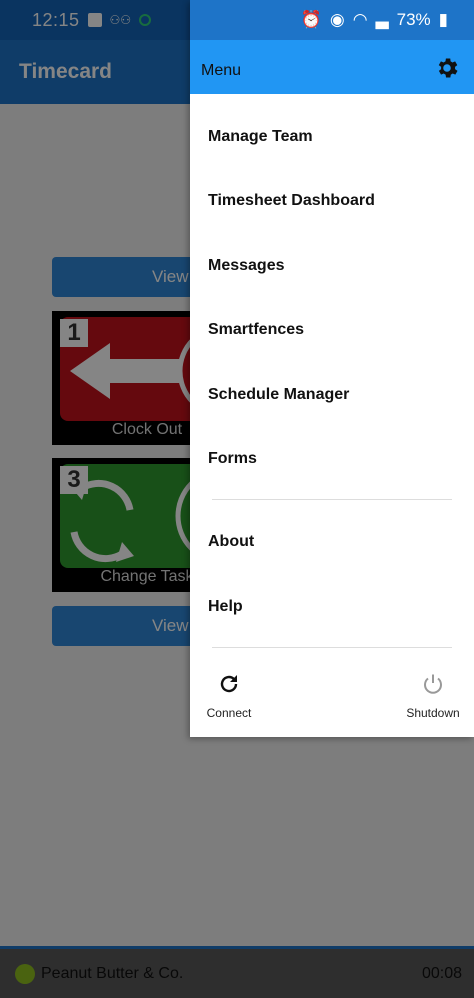  Describe the element at coordinates (443, 19) in the screenshot. I see `battery-icon: ▮` at that location.